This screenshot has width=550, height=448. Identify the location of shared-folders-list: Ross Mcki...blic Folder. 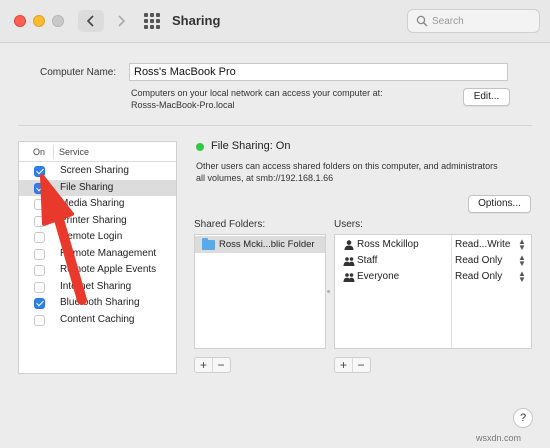
(260, 291).